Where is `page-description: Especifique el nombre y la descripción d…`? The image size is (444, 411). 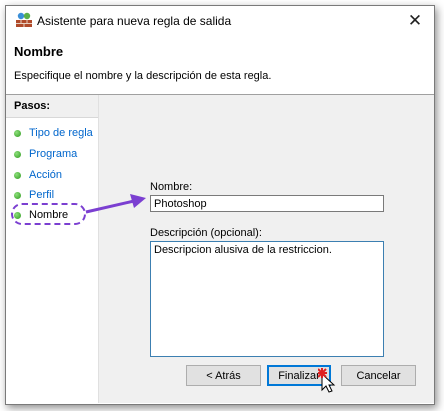
page-description: Especifique el nombre y la descripción d… is located at coordinates (143, 76).